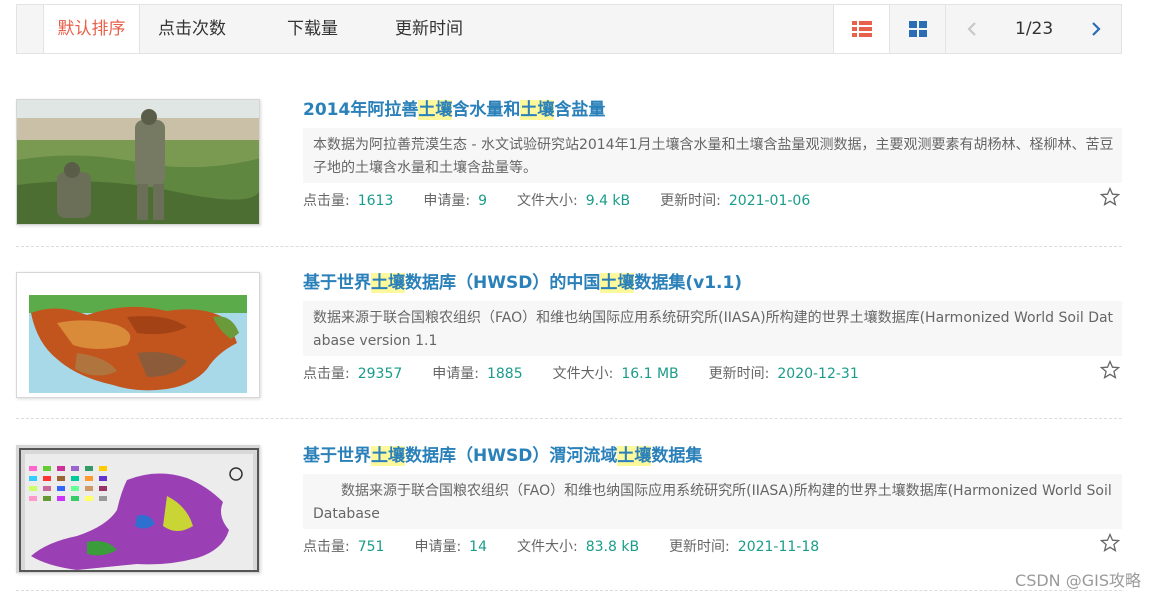 The height and width of the screenshot is (599, 1157). What do you see at coordinates (375, 201) in the screenshot?
I see `clicks-value: 1613` at bounding box center [375, 201].